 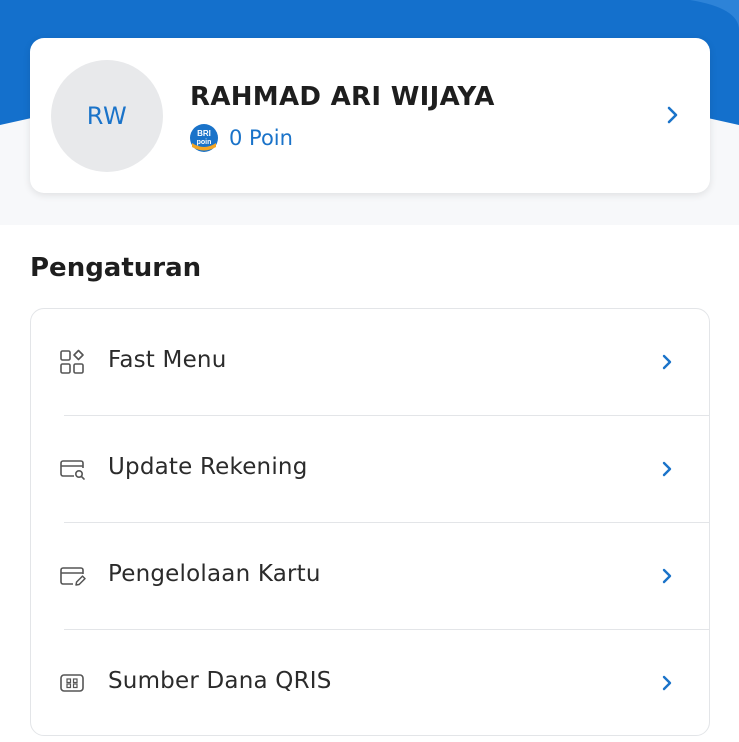 I want to click on menu-item-pengelolaan-kartu: Pengelolaan Kartu, so click(x=370, y=576).